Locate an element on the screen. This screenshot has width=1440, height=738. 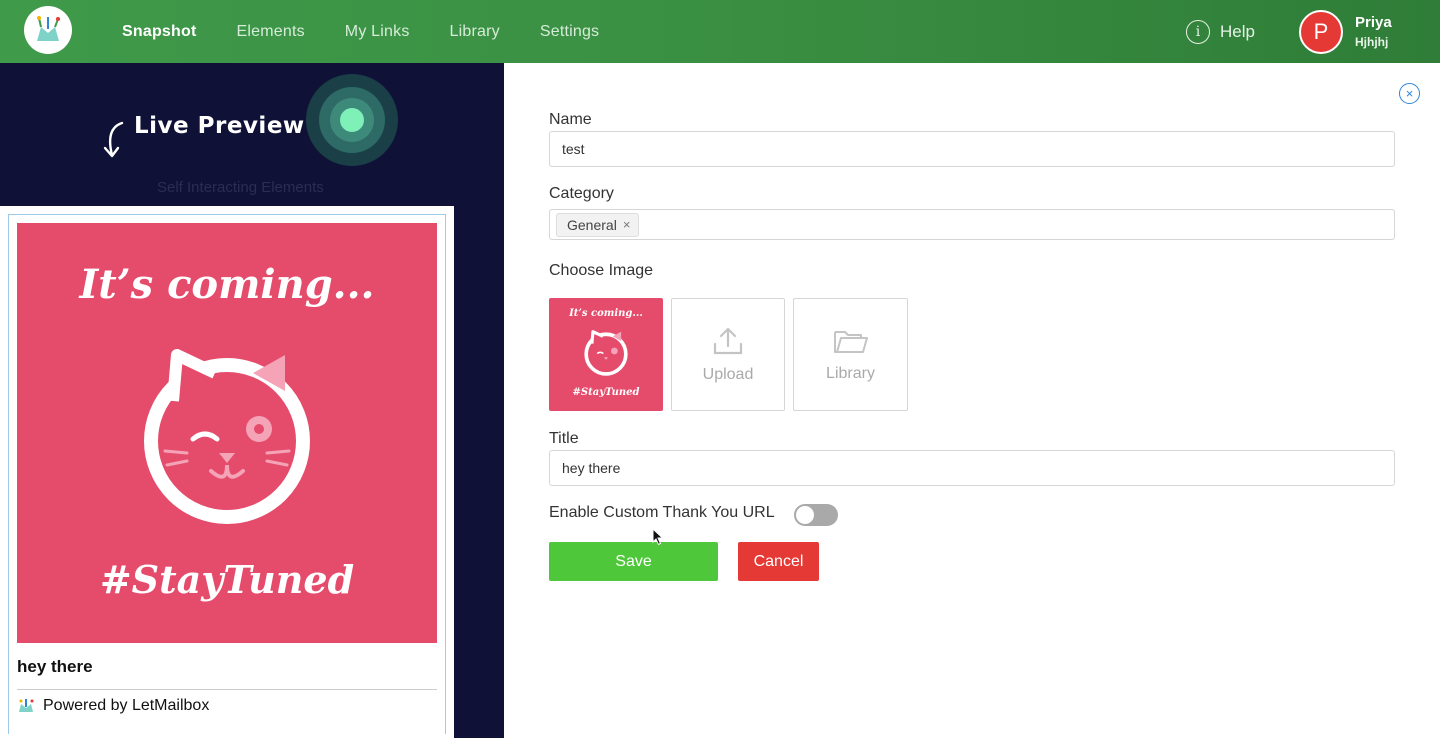
live-indicator-icon is located at coordinates (352, 120).